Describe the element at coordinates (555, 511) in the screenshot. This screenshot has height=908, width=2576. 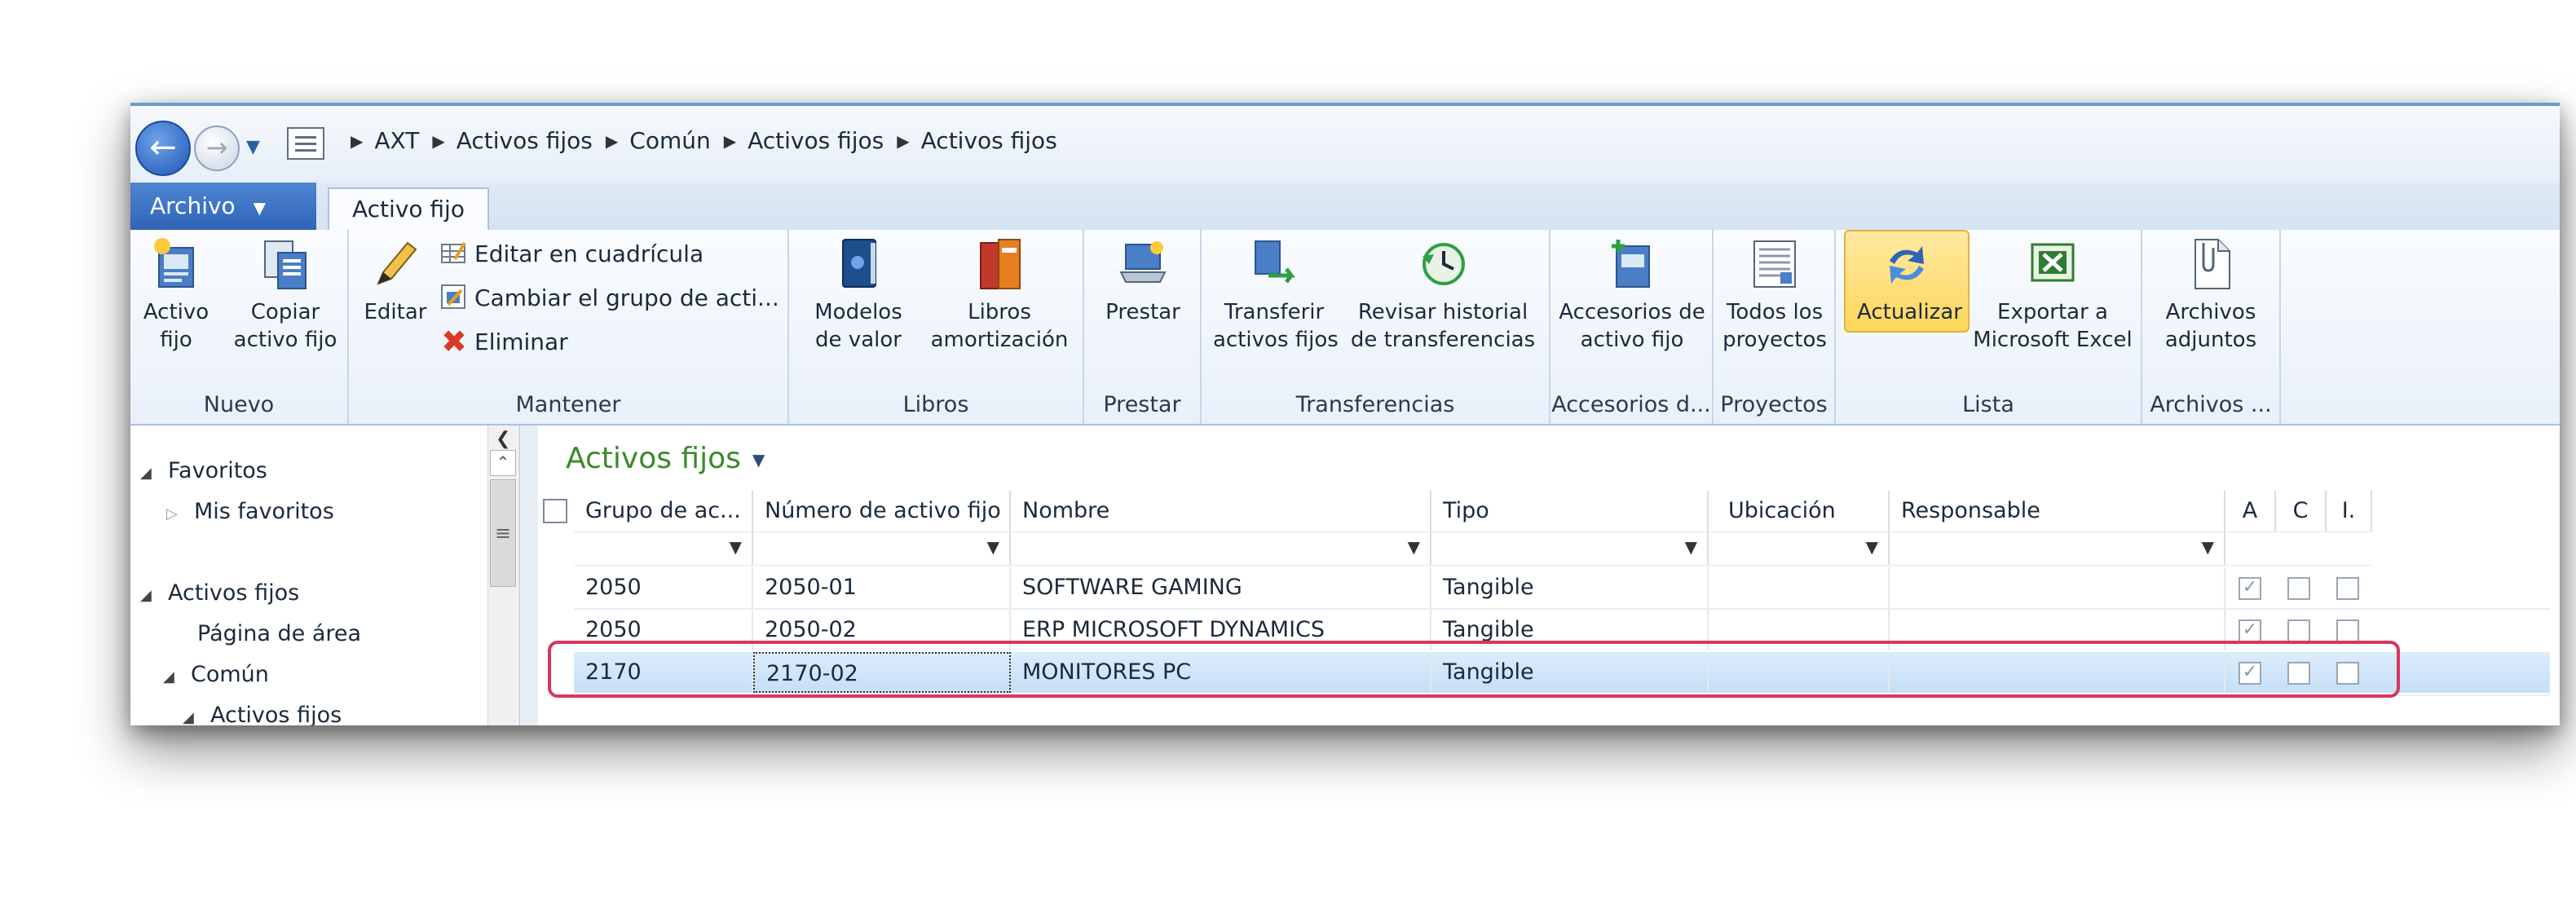
I see `select-all-checkbox` at that location.